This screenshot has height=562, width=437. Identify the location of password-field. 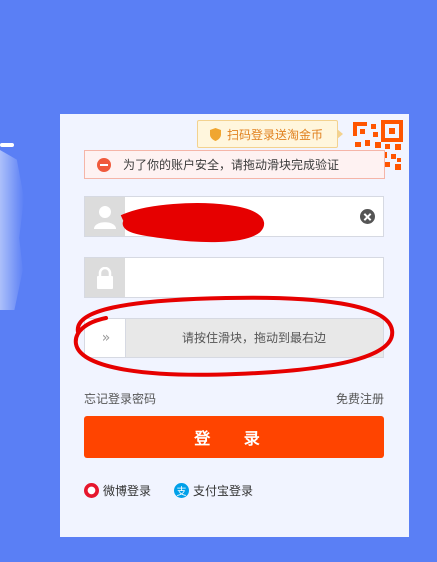
(234, 277).